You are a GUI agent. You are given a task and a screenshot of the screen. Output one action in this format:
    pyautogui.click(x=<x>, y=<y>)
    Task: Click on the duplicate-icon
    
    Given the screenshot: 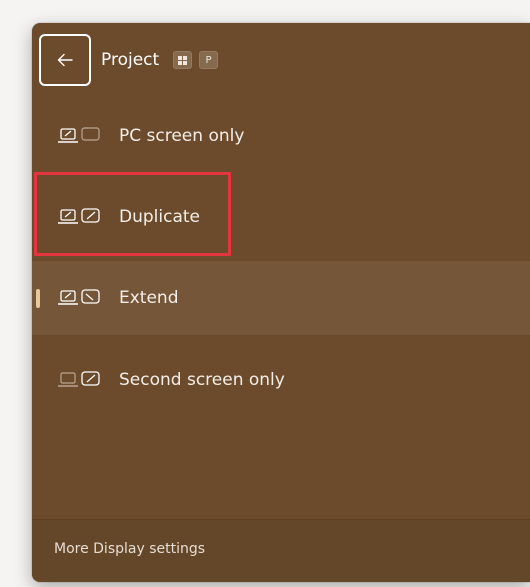 What is the action you would take?
    pyautogui.click(x=79, y=216)
    